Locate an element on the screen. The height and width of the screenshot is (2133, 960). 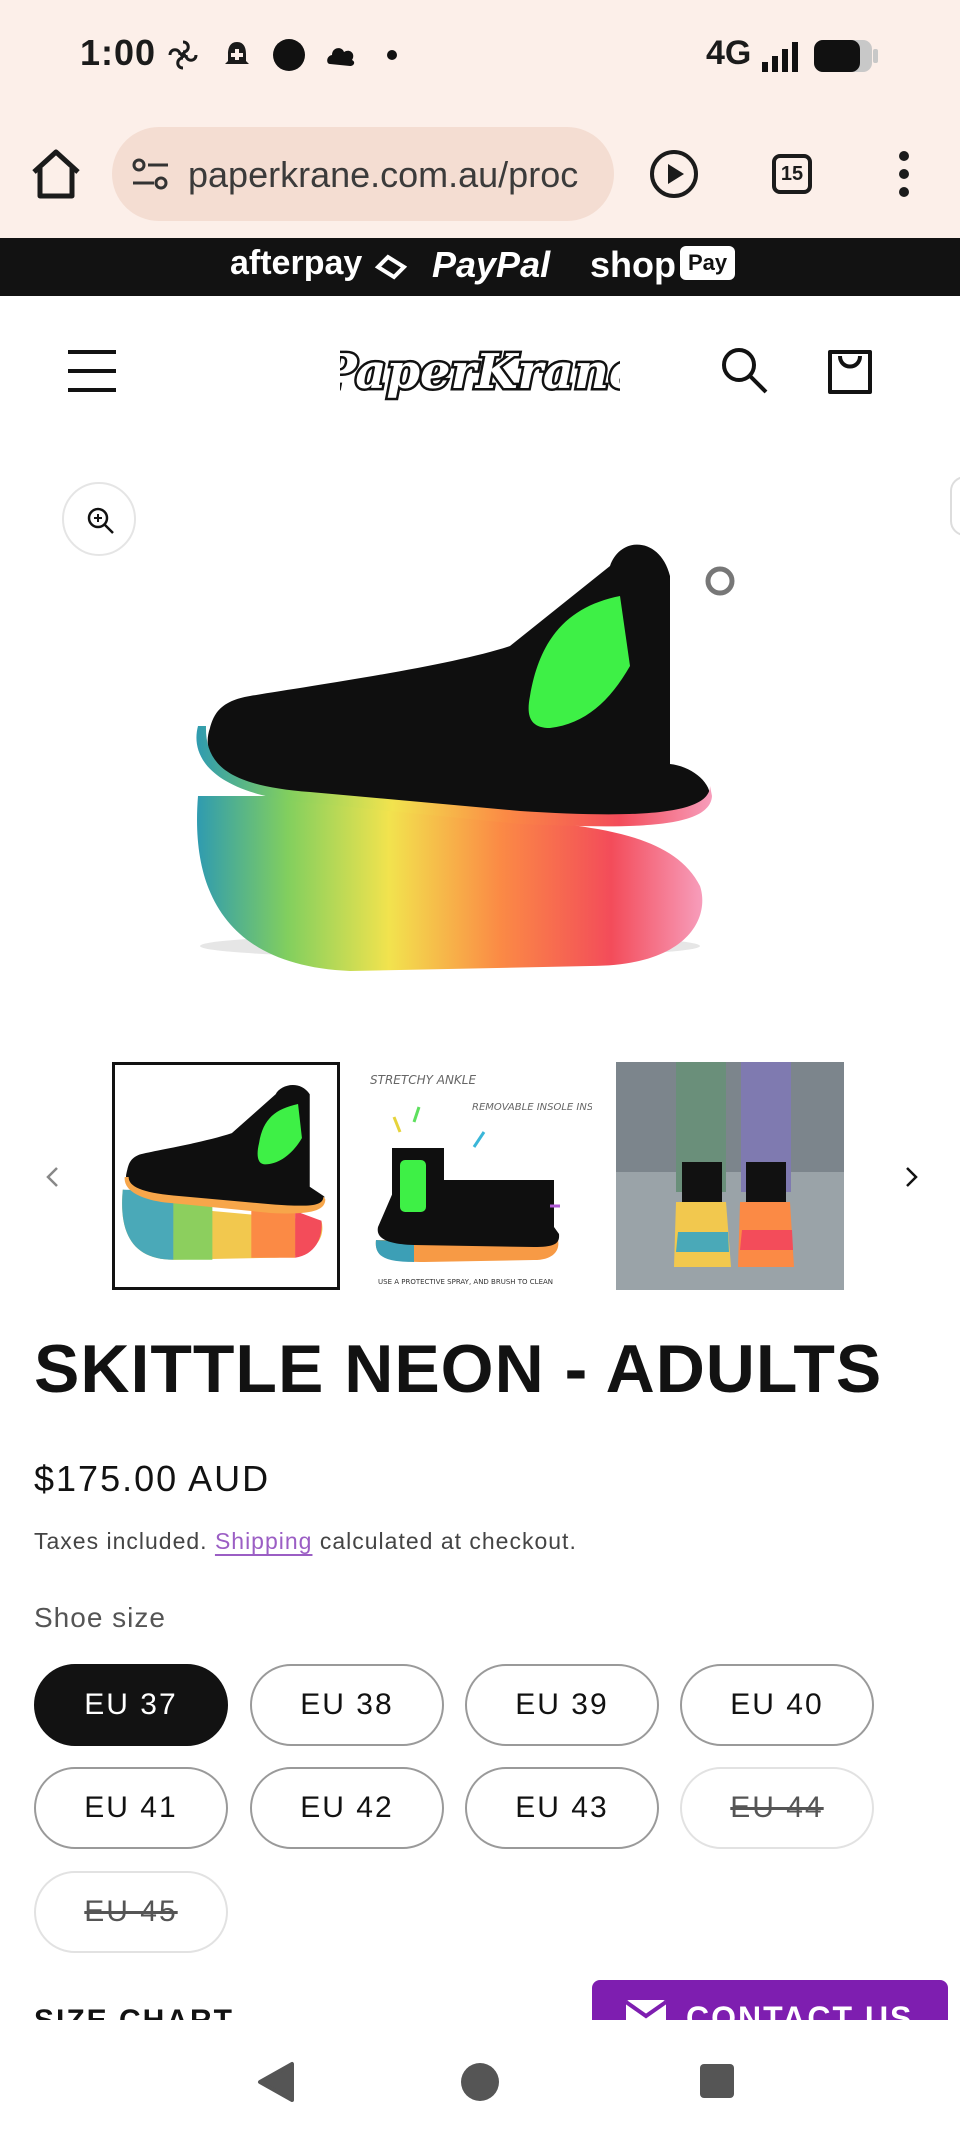
site-settings-icon is located at coordinates (151, 174).